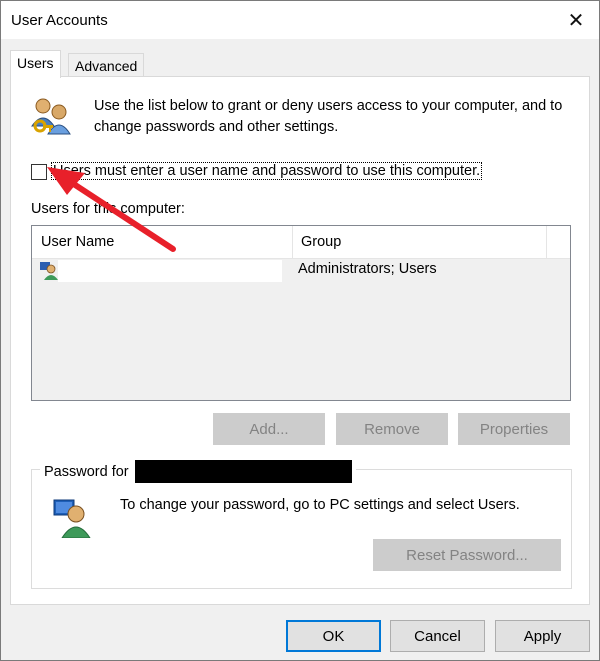 Image resolution: width=600 pixels, height=661 pixels. I want to click on window-title: User Accounts, so click(59, 20).